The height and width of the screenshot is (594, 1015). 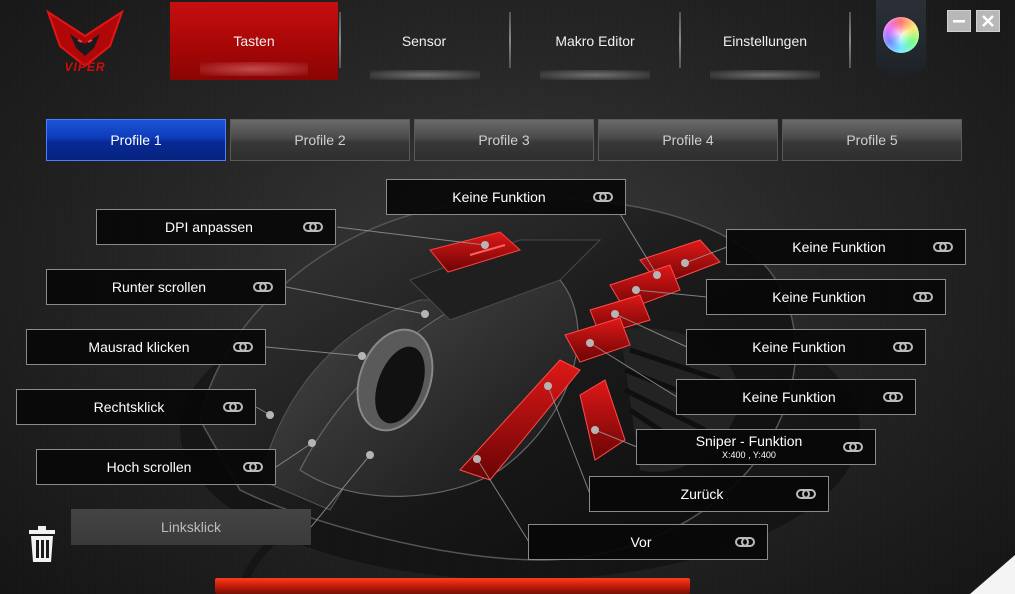 What do you see at coordinates (901, 35) in the screenshot?
I see `color-wheel-icon` at bounding box center [901, 35].